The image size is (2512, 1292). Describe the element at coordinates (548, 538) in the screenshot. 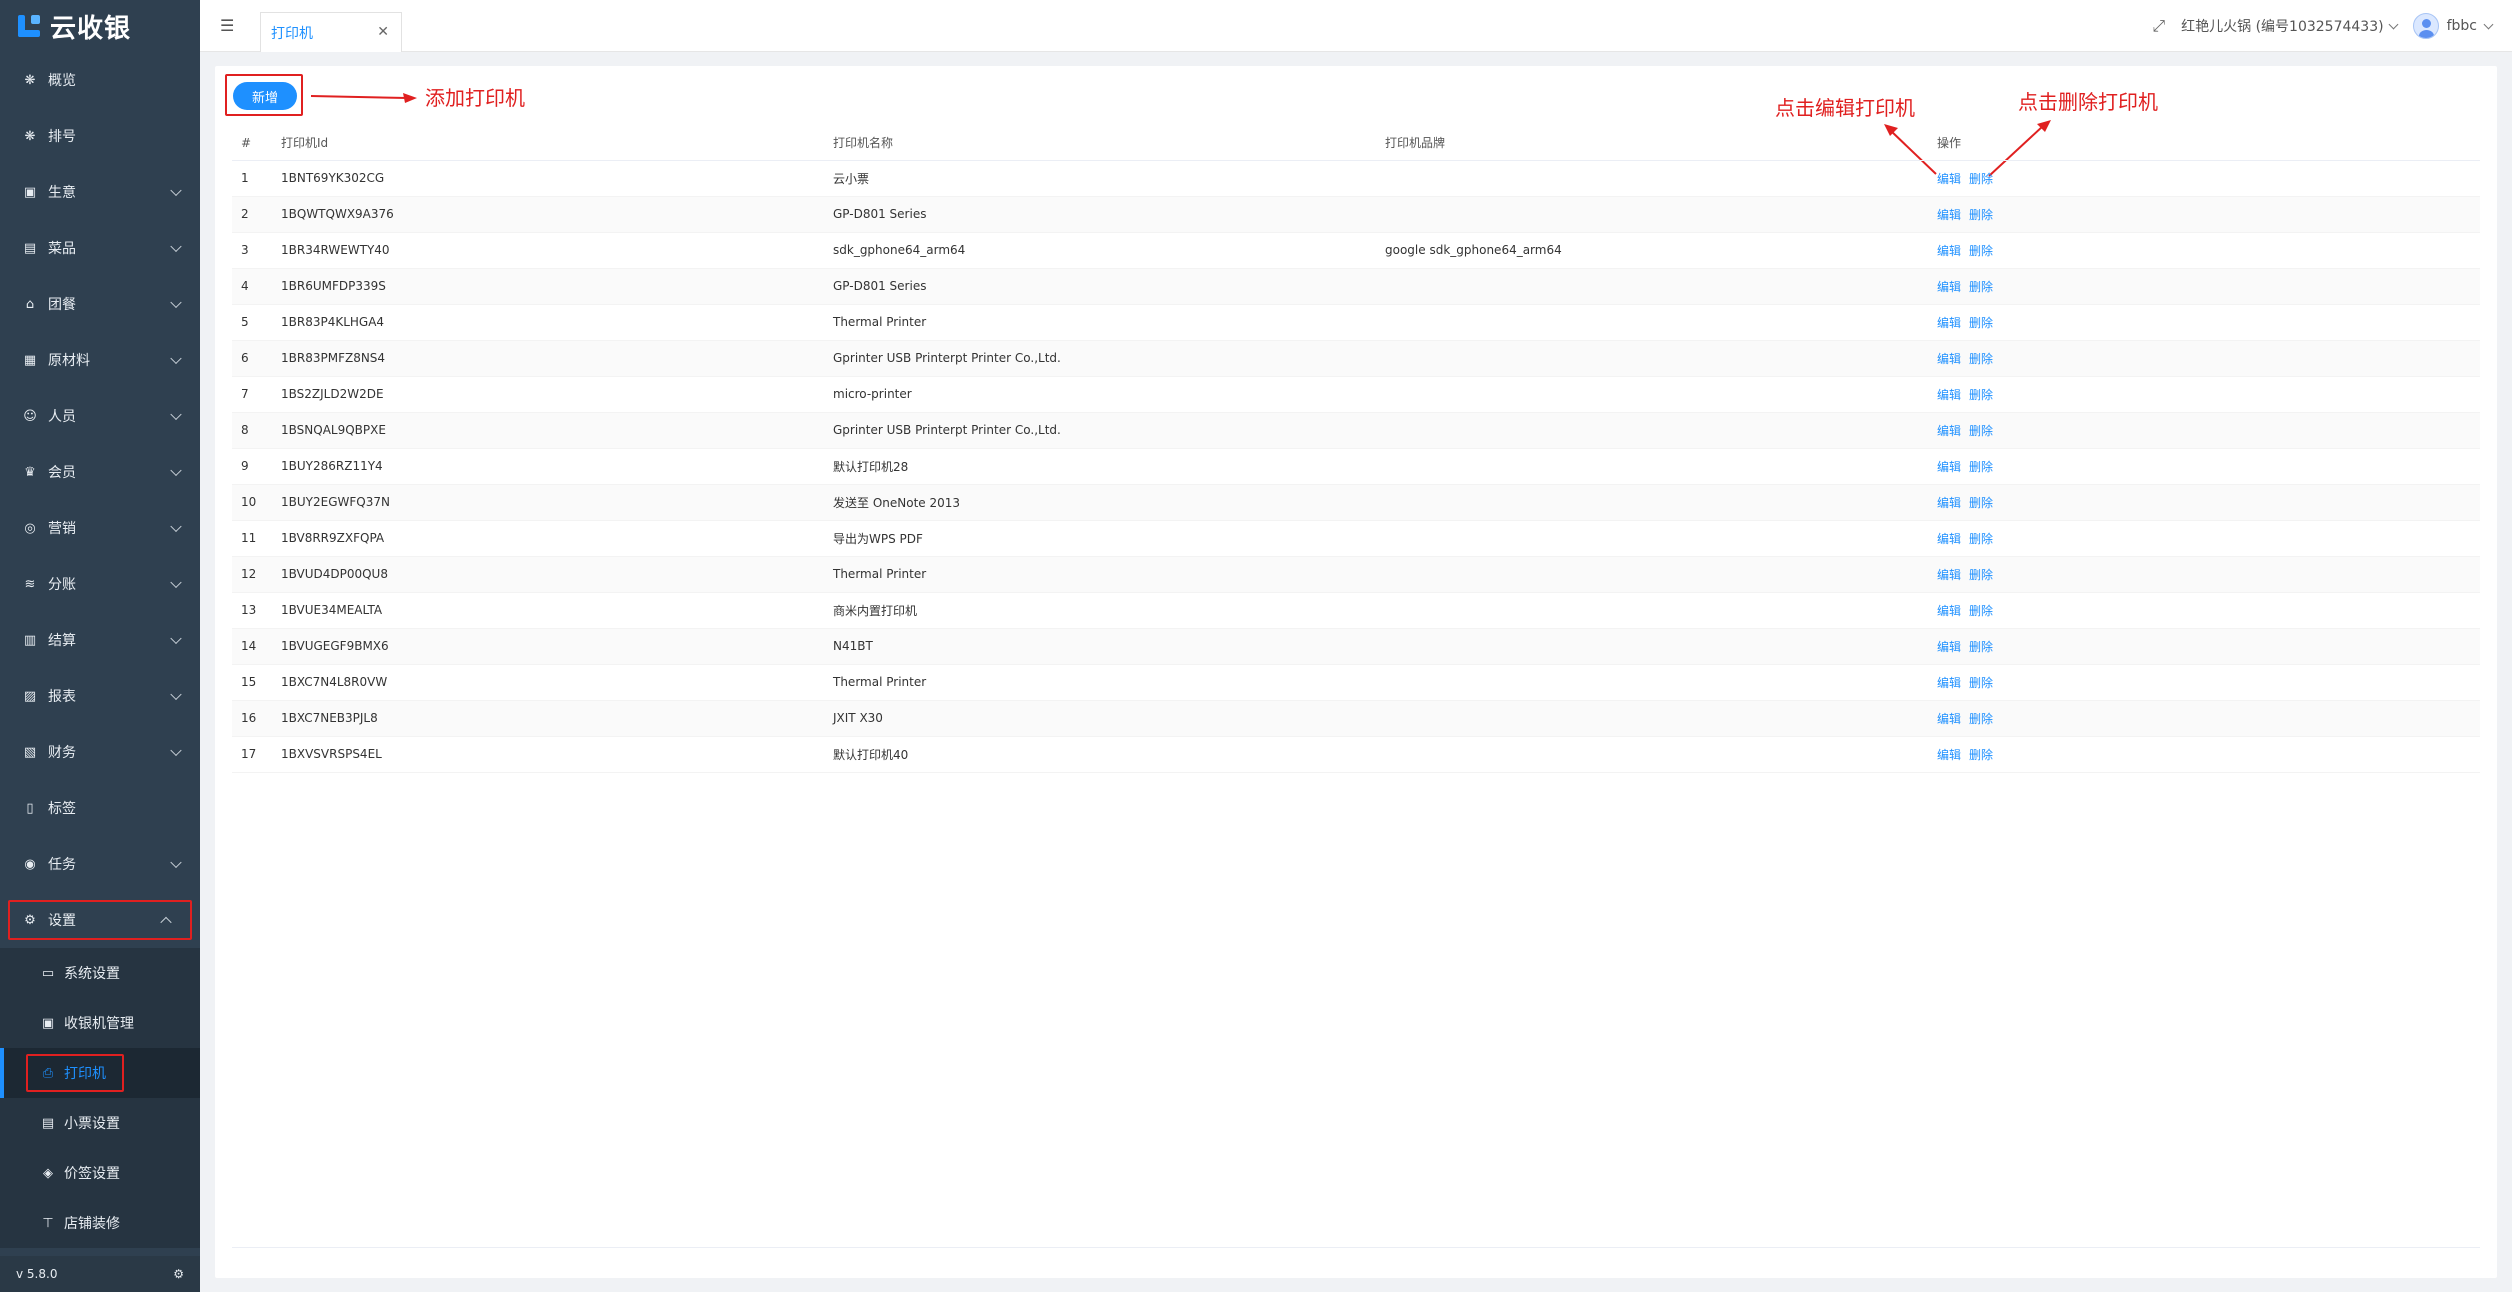

I see `cell-id: 1BV8RR9ZXFQPA` at that location.